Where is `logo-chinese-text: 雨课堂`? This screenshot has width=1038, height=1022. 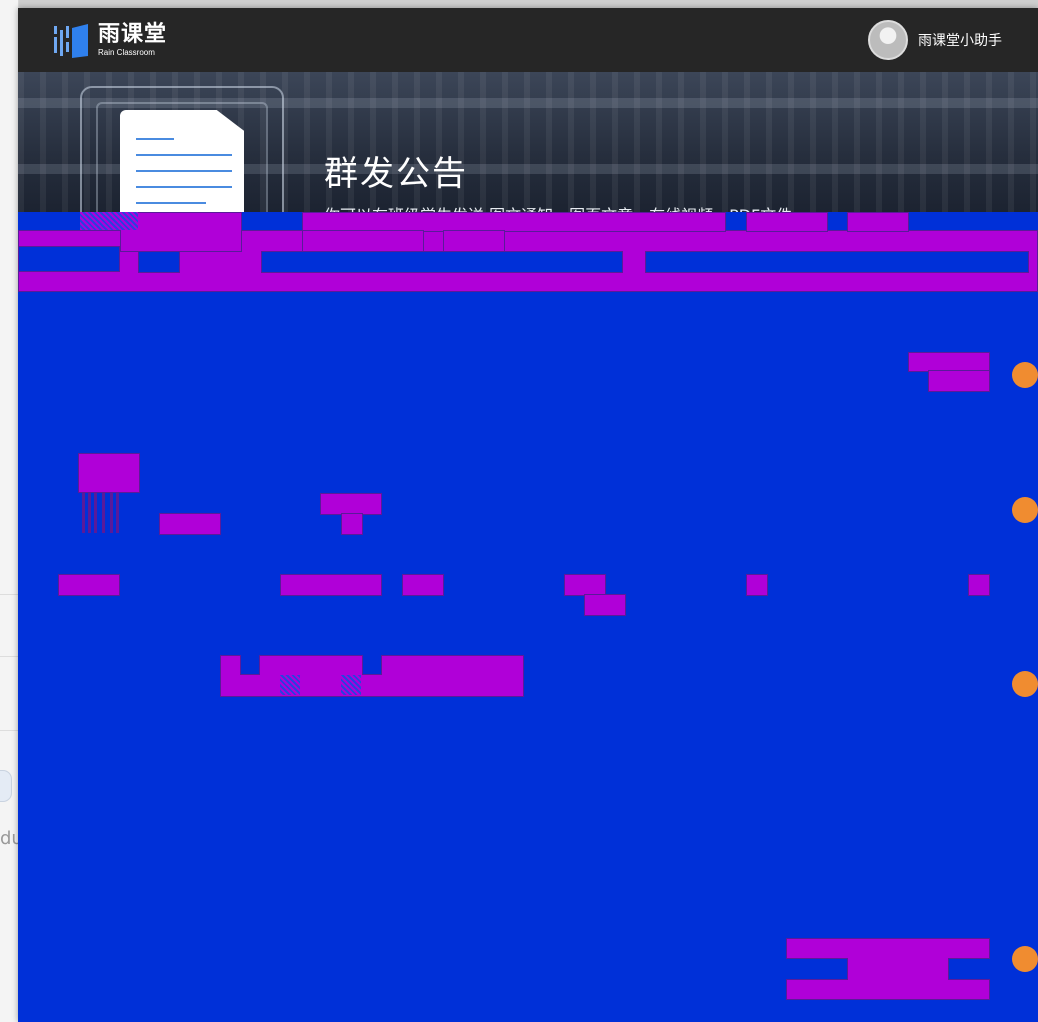 logo-chinese-text: 雨课堂 is located at coordinates (133, 34).